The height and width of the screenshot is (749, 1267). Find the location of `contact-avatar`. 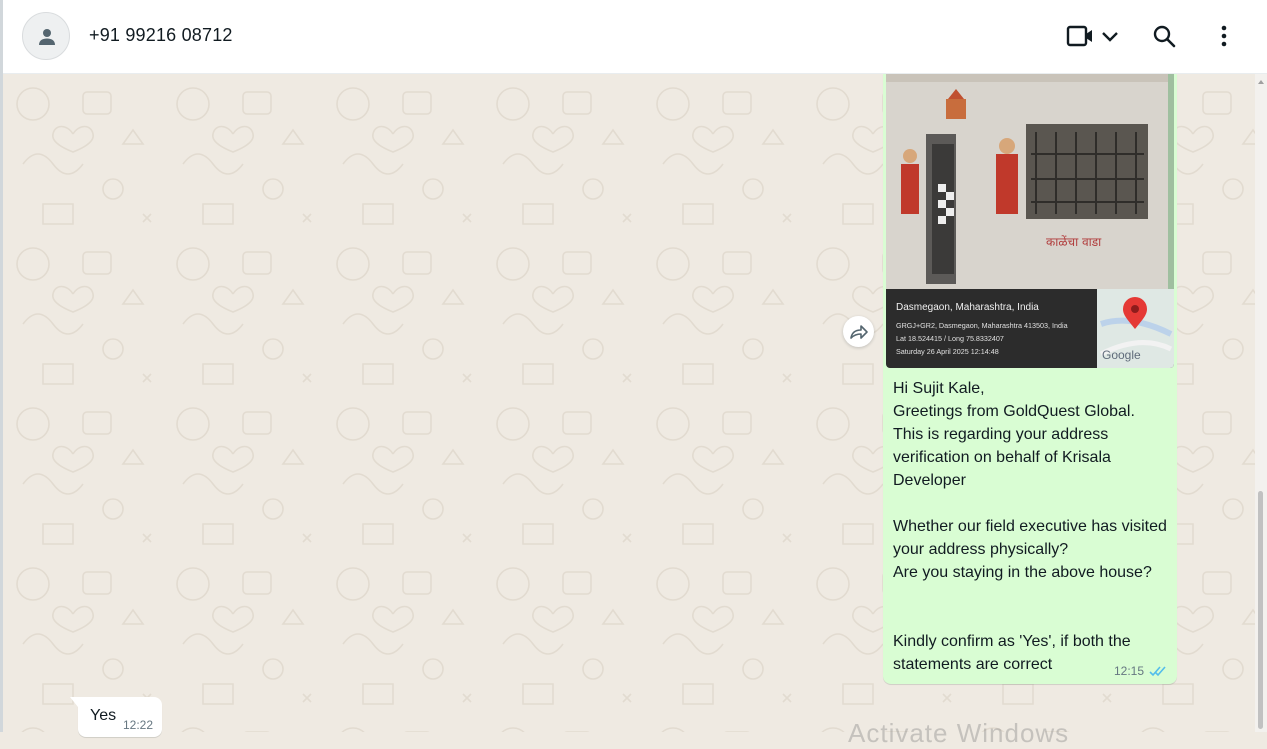

contact-avatar is located at coordinates (46, 36).